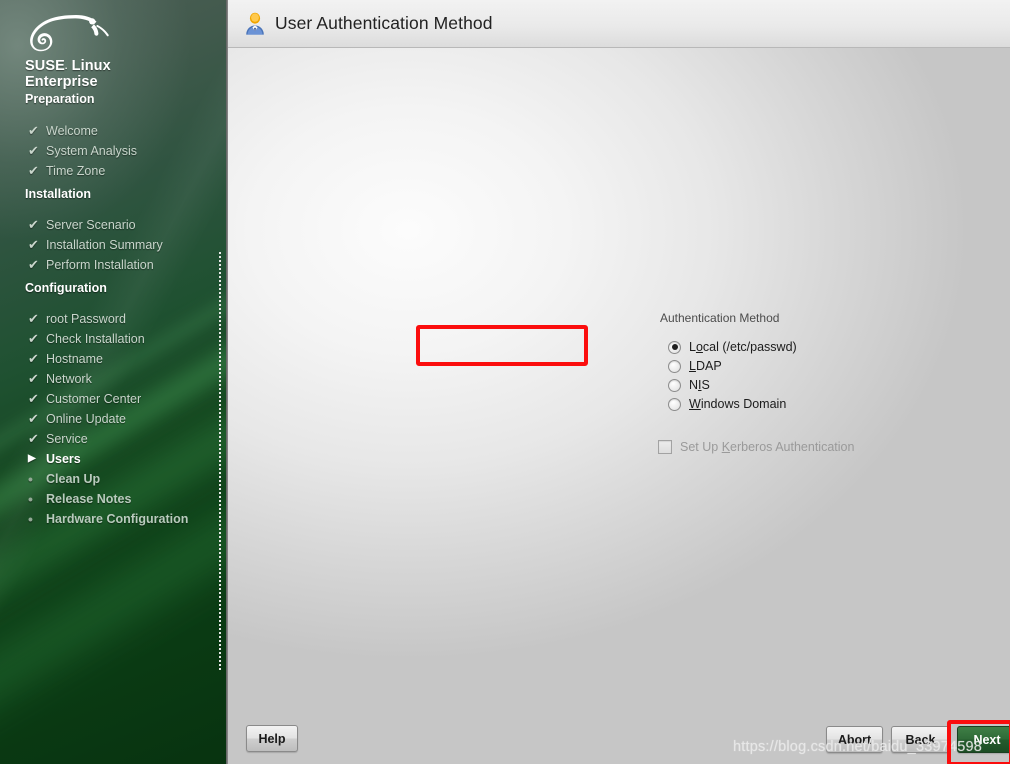  I want to click on triangle-right-icon: ▶, so click(32, 458).